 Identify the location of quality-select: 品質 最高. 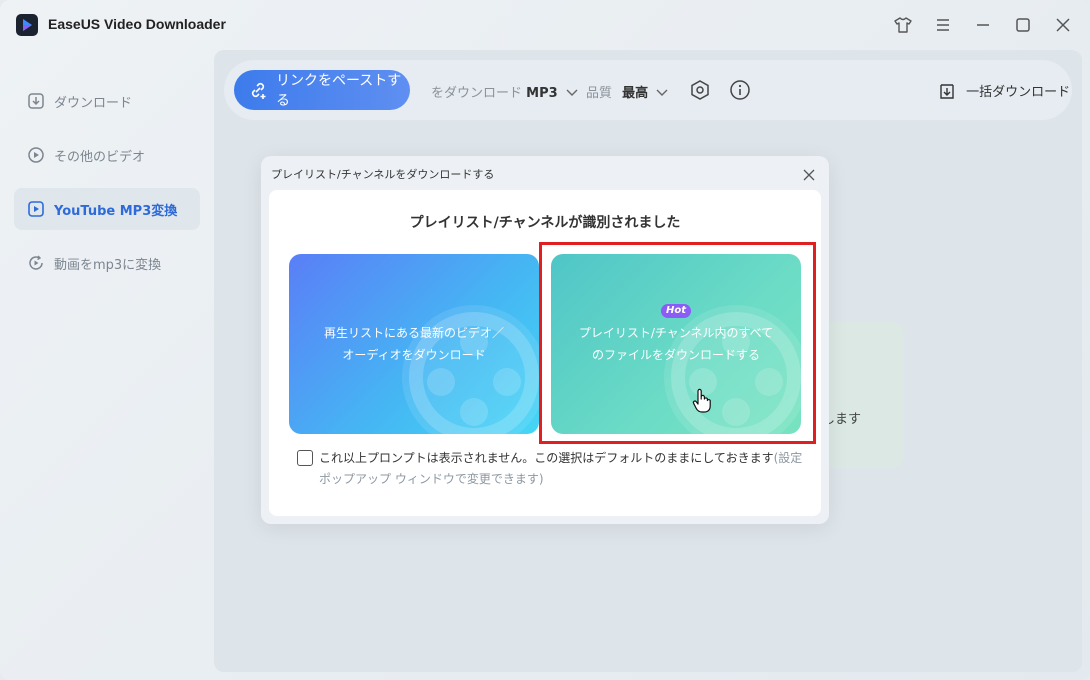
(627, 91).